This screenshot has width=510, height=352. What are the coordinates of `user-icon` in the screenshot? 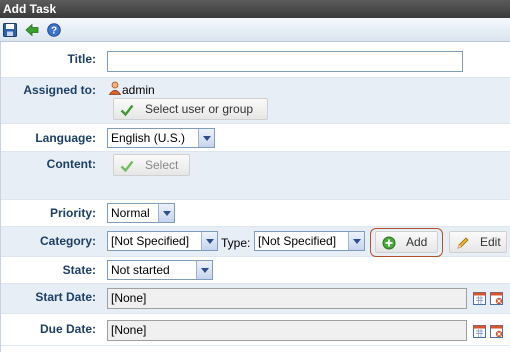 It's located at (115, 88).